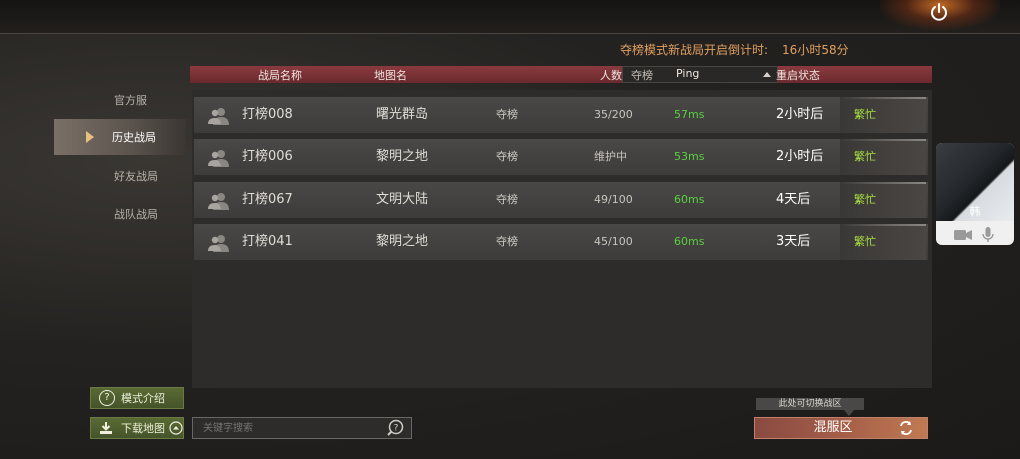 This screenshot has width=1020, height=459. I want to click on download-map-button: 下载地图, so click(137, 428).